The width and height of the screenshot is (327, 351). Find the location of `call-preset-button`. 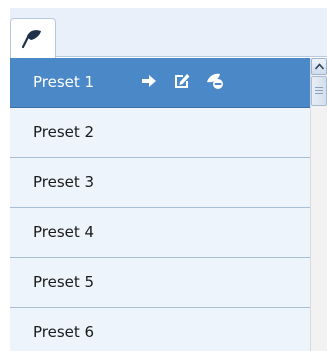

call-preset-button is located at coordinates (149, 81).